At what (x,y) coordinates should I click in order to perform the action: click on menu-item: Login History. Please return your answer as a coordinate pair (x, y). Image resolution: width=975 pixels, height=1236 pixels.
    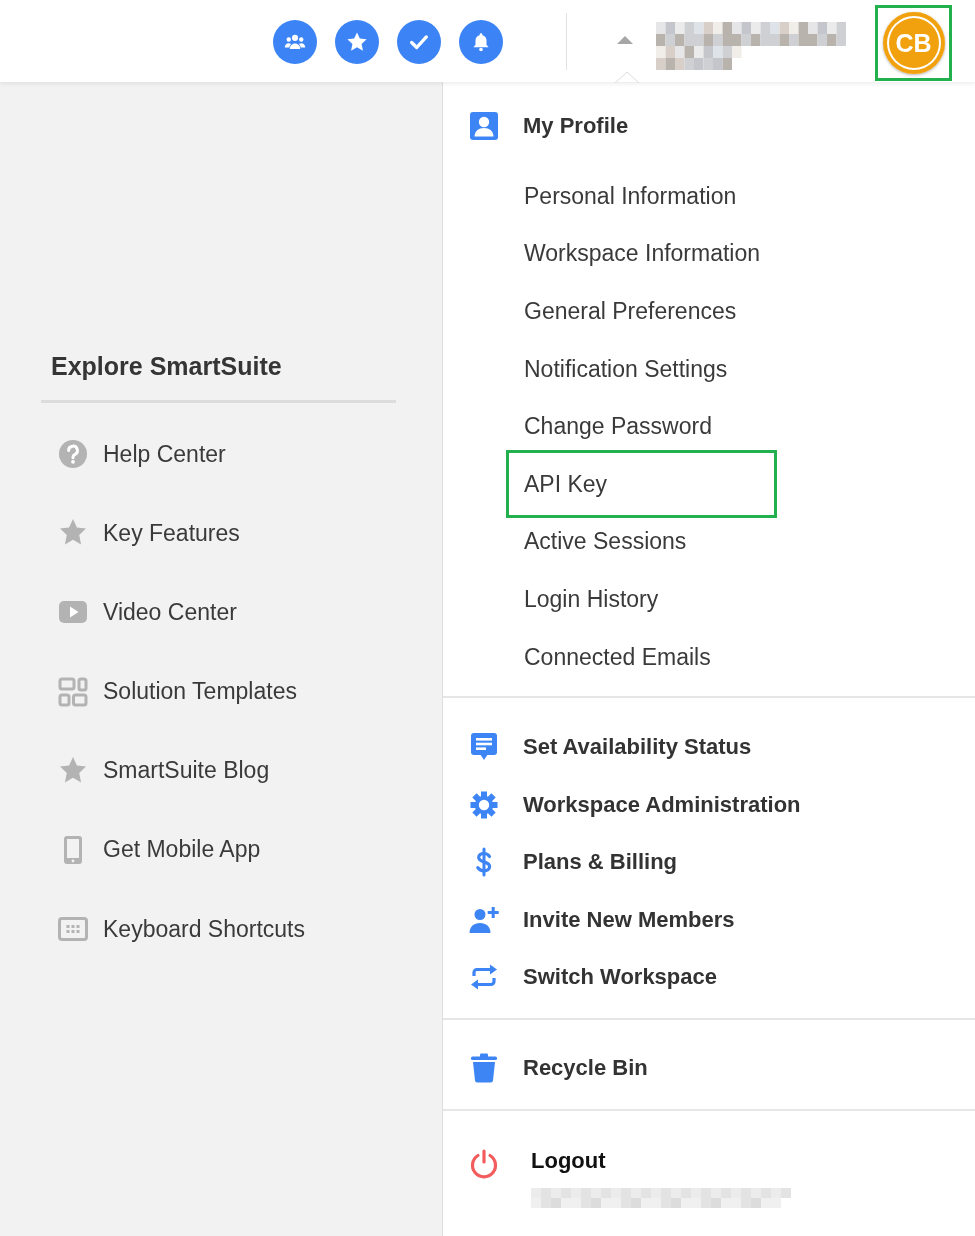
    Looking at the image, I should click on (641, 598).